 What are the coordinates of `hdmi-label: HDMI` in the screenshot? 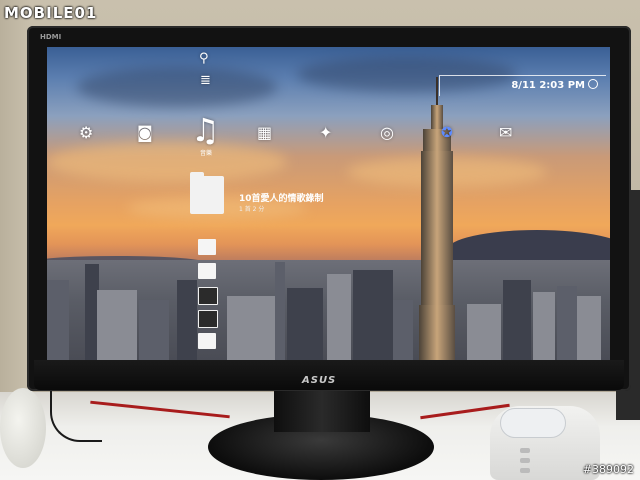 It's located at (51, 37).